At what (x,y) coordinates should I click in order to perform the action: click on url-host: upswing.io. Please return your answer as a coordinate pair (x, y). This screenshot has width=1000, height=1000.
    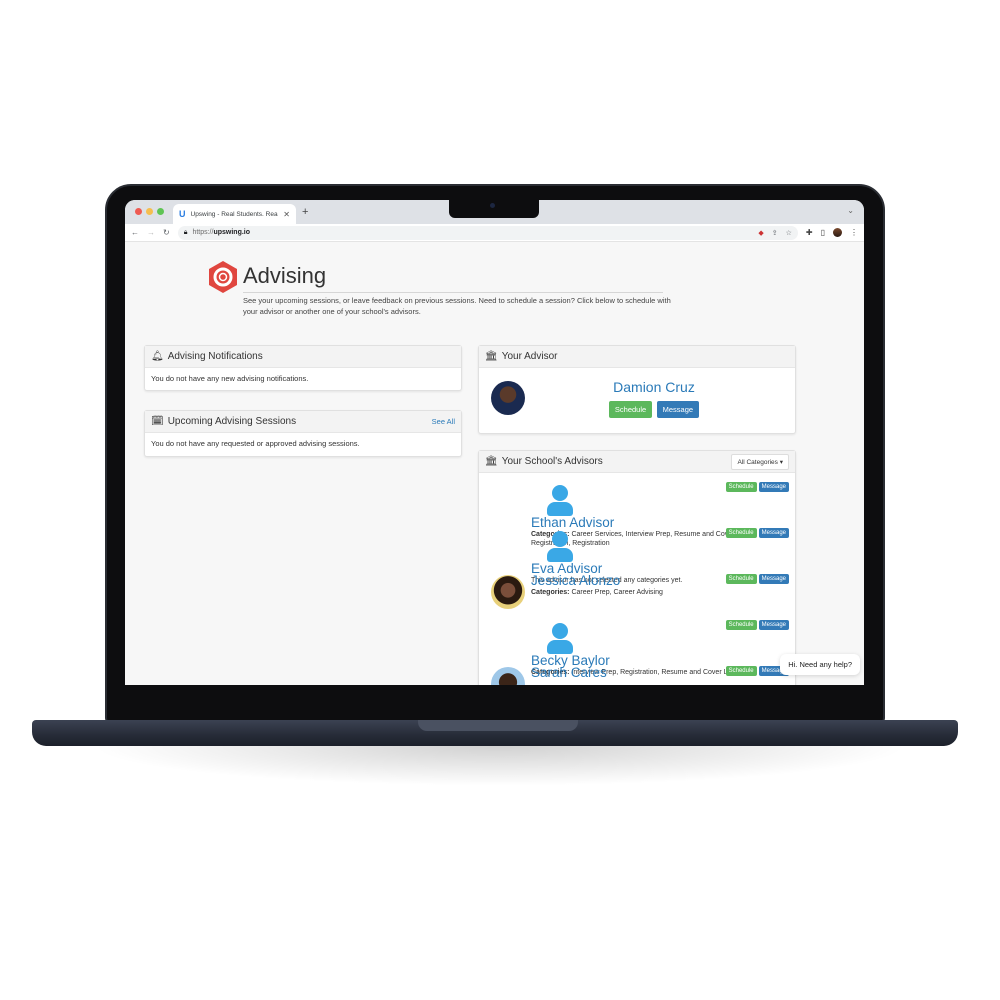
    Looking at the image, I should click on (232, 232).